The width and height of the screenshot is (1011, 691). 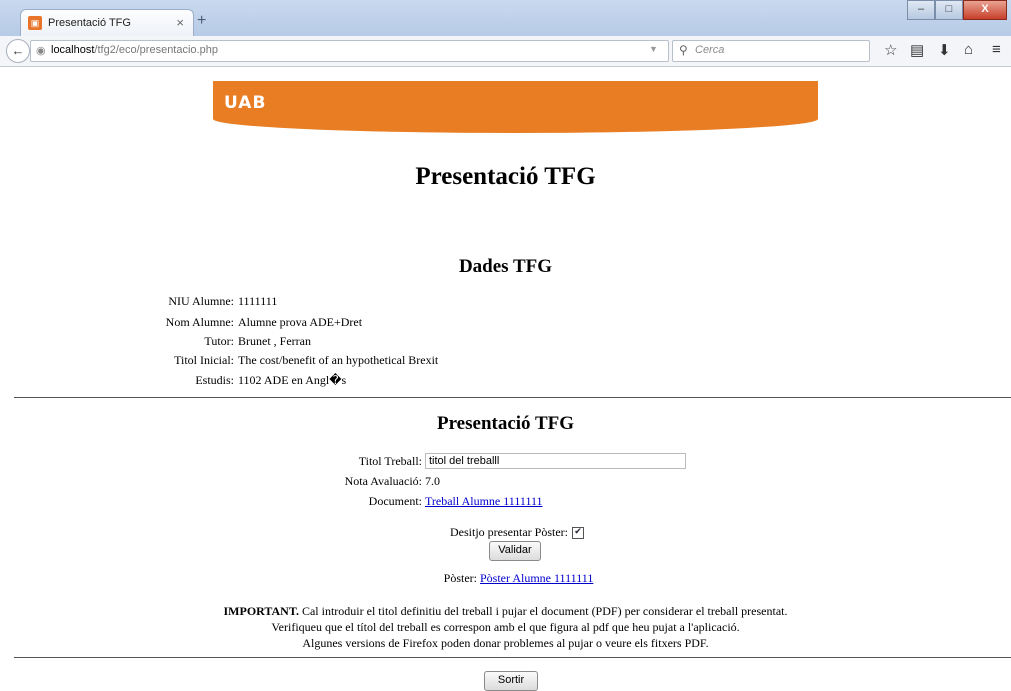 What do you see at coordinates (201, 301) in the screenshot?
I see `row-label: NIU Alumne:` at bounding box center [201, 301].